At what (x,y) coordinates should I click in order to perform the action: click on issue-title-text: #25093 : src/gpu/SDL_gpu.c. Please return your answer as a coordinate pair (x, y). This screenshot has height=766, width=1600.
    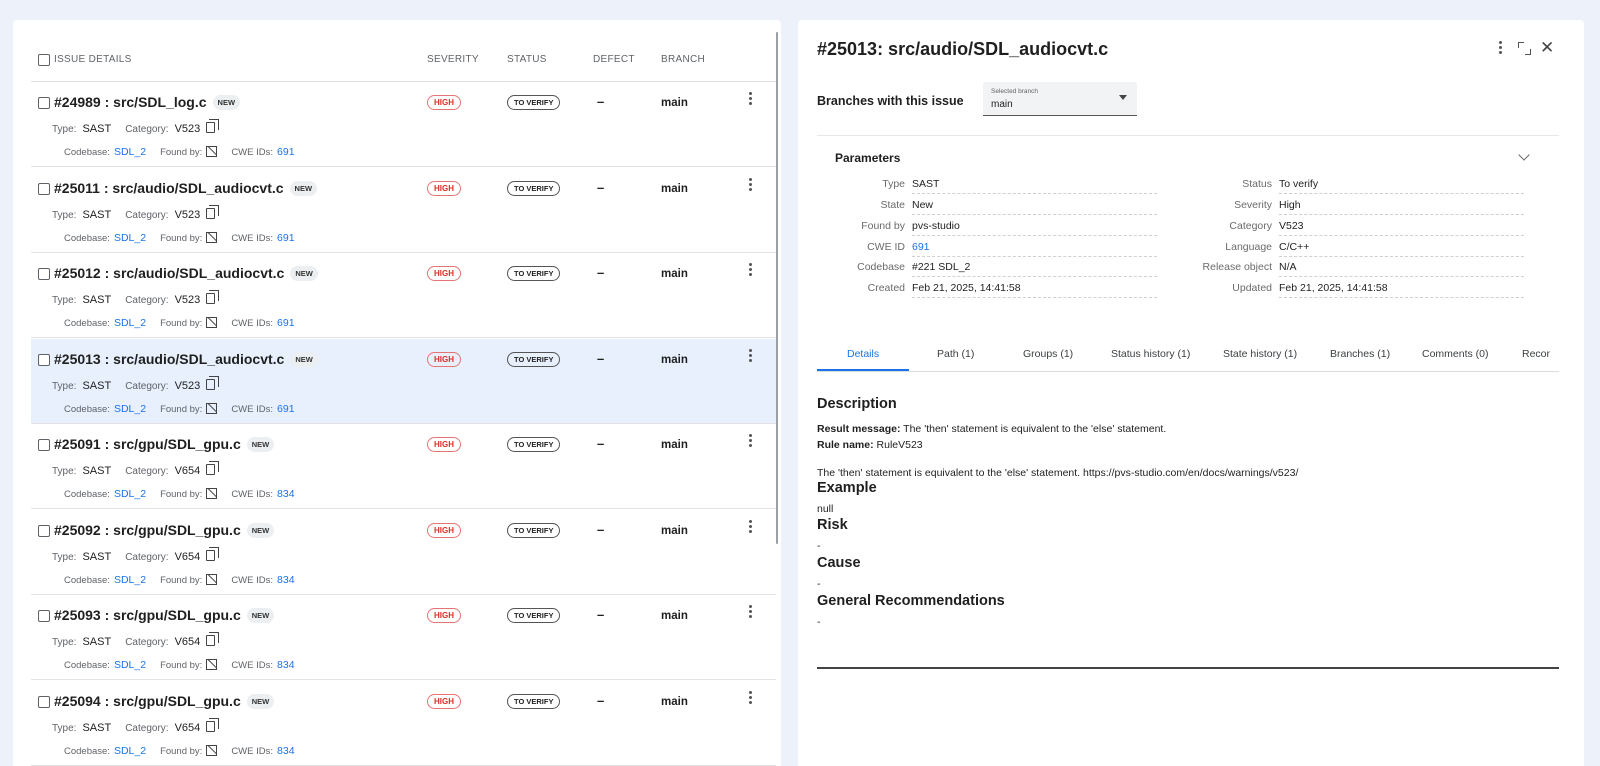
    Looking at the image, I should click on (147, 615).